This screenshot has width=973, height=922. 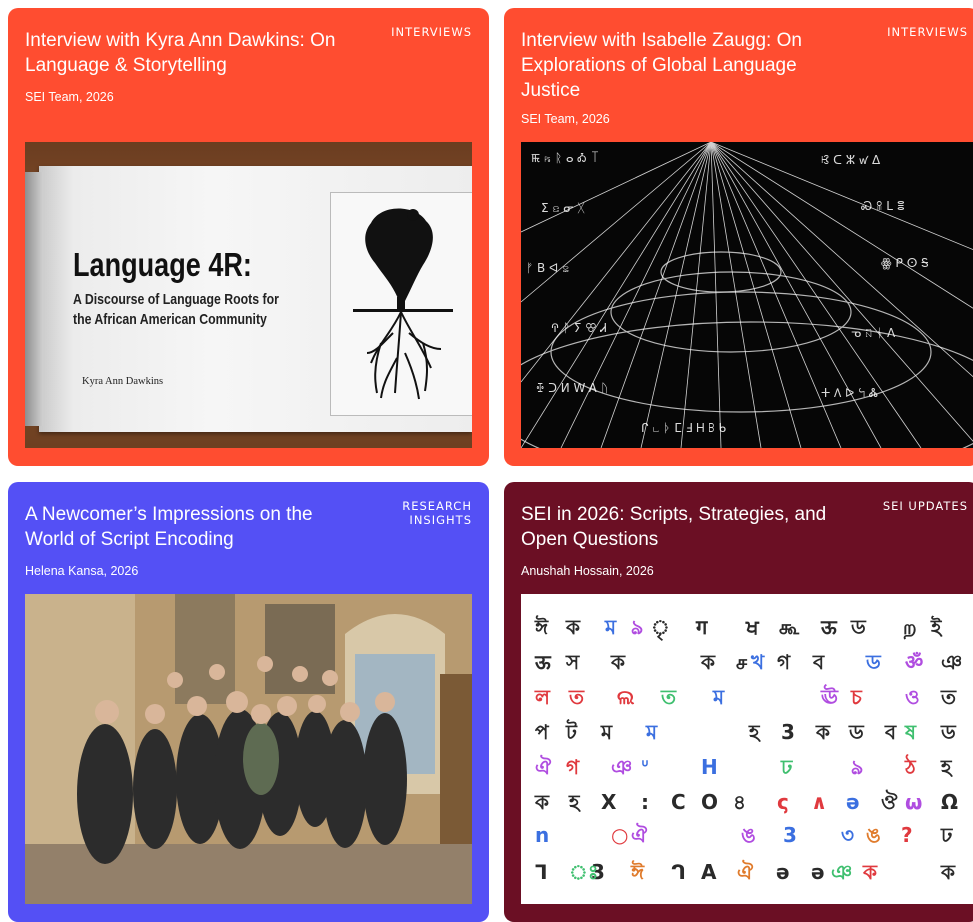 What do you see at coordinates (563, 208) in the screenshot?
I see `svg-text: ⵉ ꤢ ᓂ ᚷ` at bounding box center [563, 208].